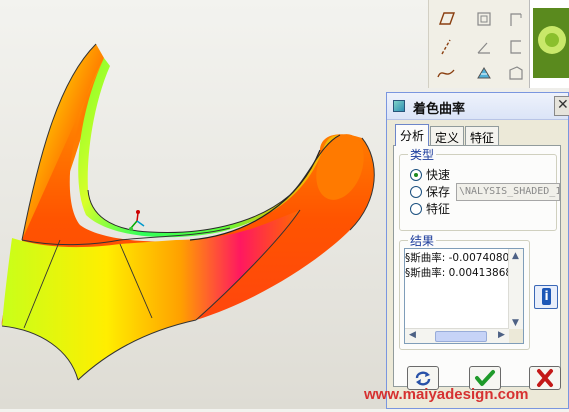  What do you see at coordinates (515, 256) in the screenshot?
I see `scroll-up-icon: ▲` at bounding box center [515, 256].